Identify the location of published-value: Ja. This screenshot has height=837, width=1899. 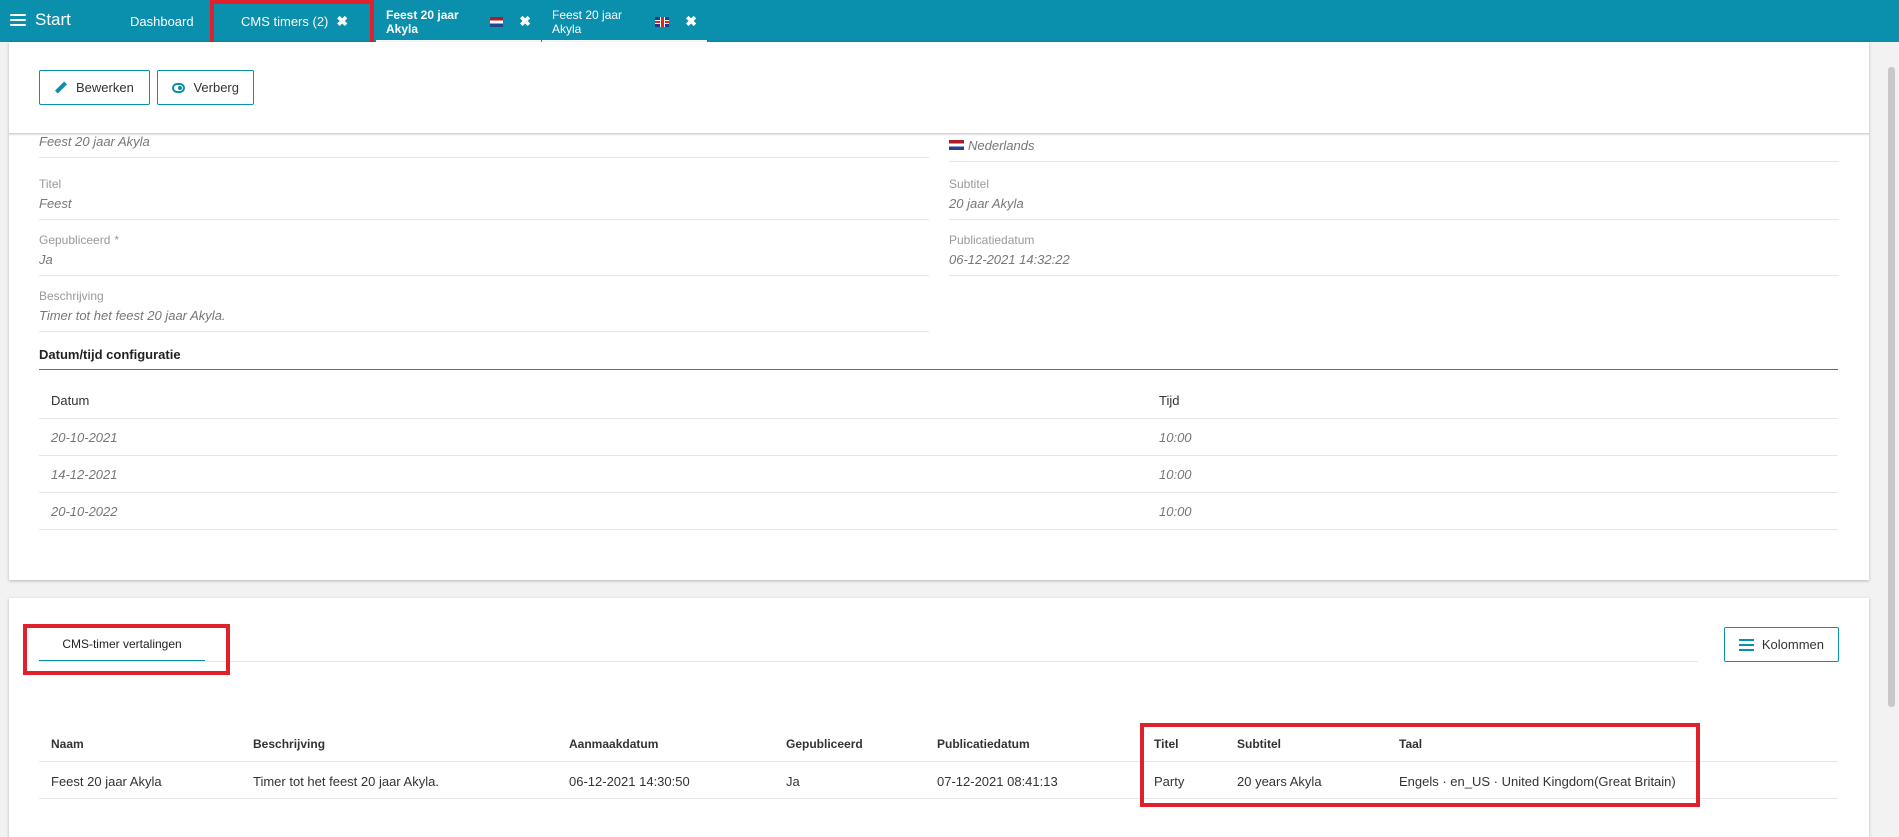
(46, 259).